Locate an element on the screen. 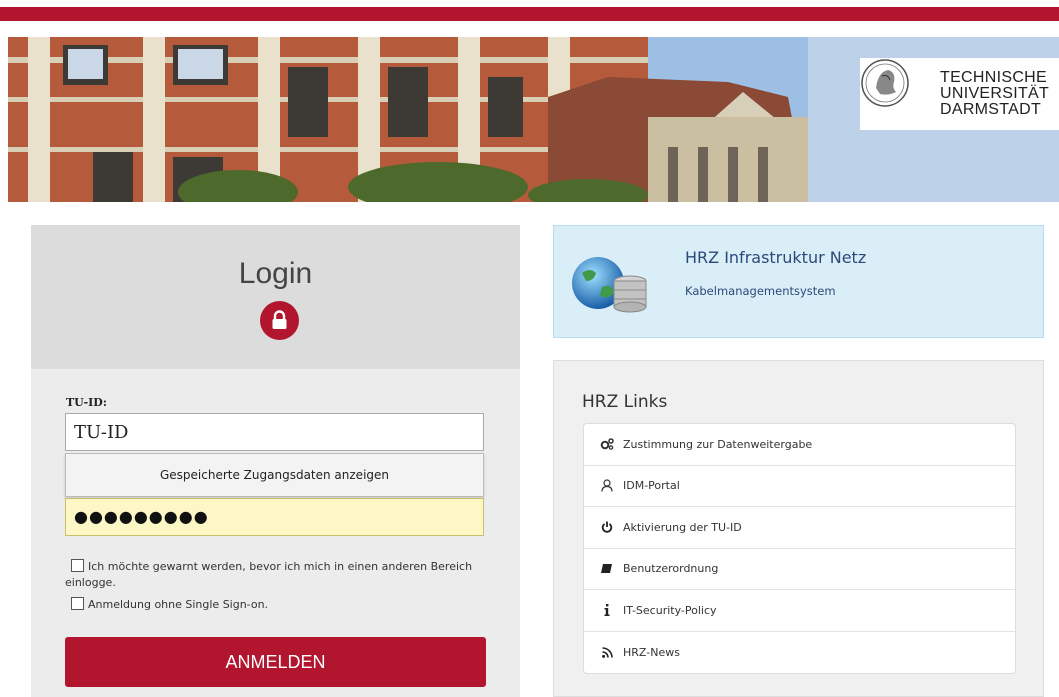  logo-text-line-3: DARMSTADT is located at coordinates (991, 109).